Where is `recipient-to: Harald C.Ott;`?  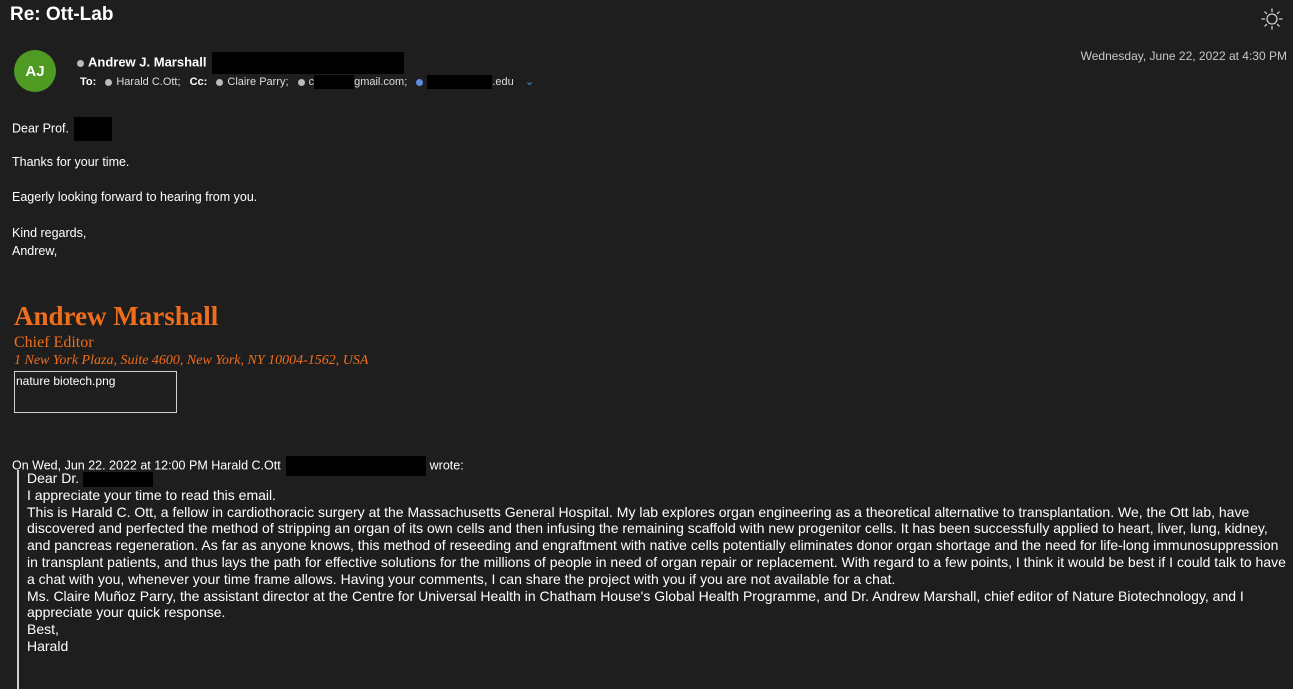
recipient-to: Harald C.Ott; is located at coordinates (143, 82).